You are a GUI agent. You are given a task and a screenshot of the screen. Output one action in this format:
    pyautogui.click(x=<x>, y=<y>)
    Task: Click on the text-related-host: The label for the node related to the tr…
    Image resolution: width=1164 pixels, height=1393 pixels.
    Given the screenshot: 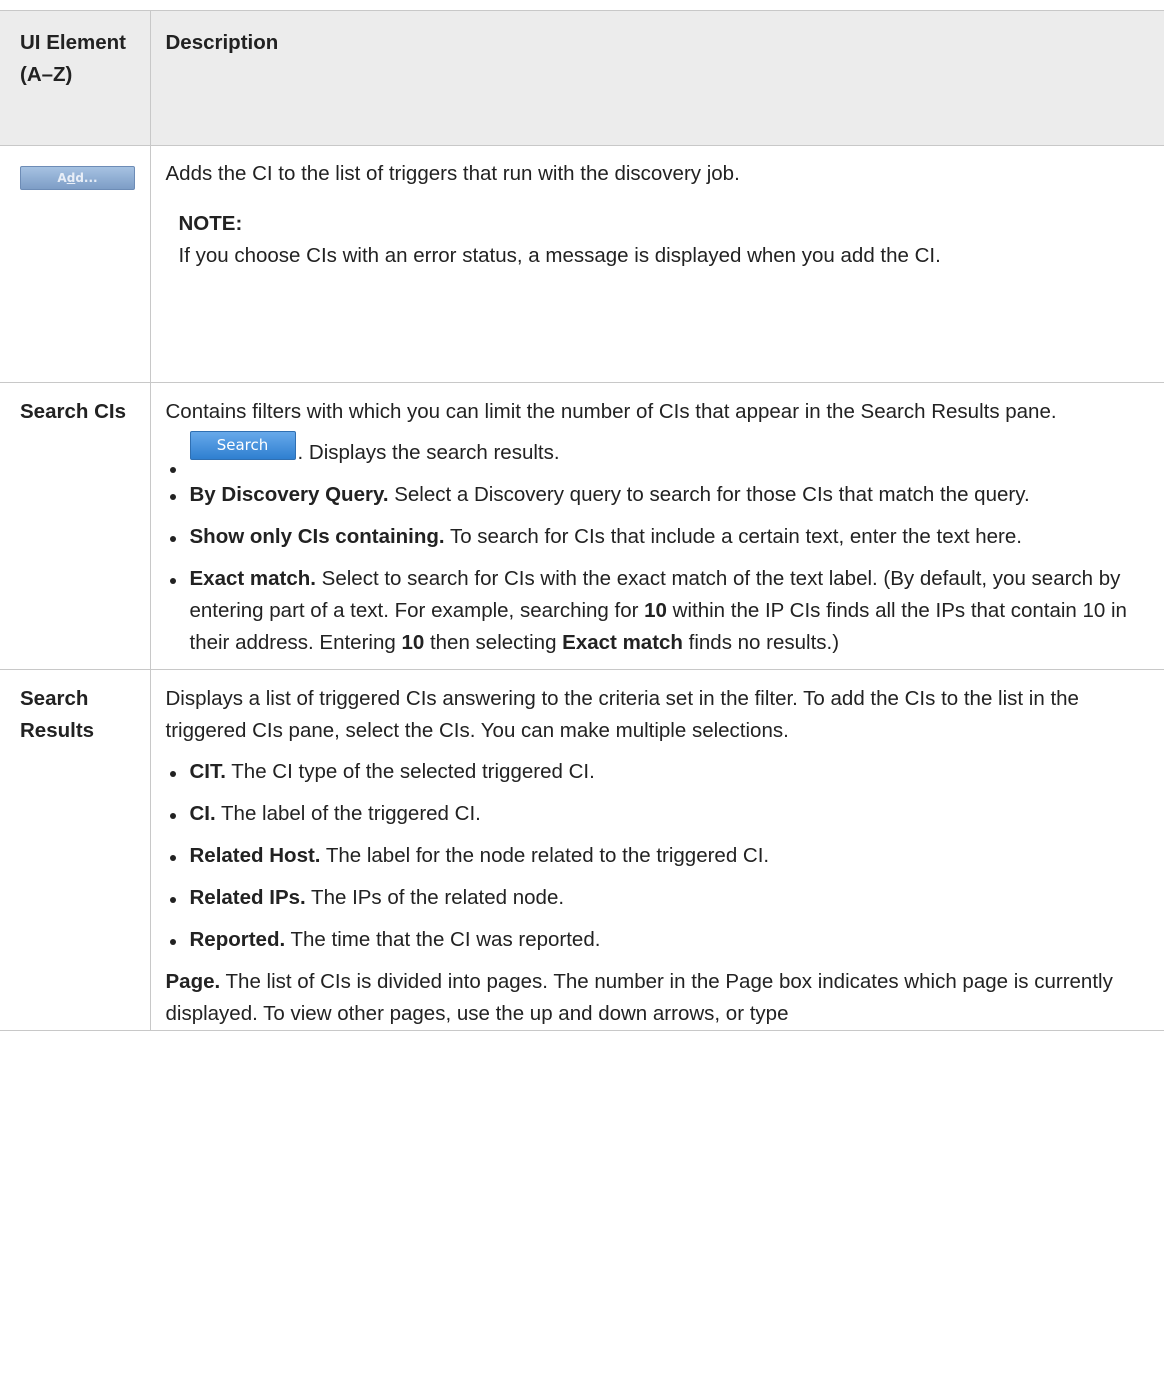 What is the action you would take?
    pyautogui.click(x=545, y=855)
    